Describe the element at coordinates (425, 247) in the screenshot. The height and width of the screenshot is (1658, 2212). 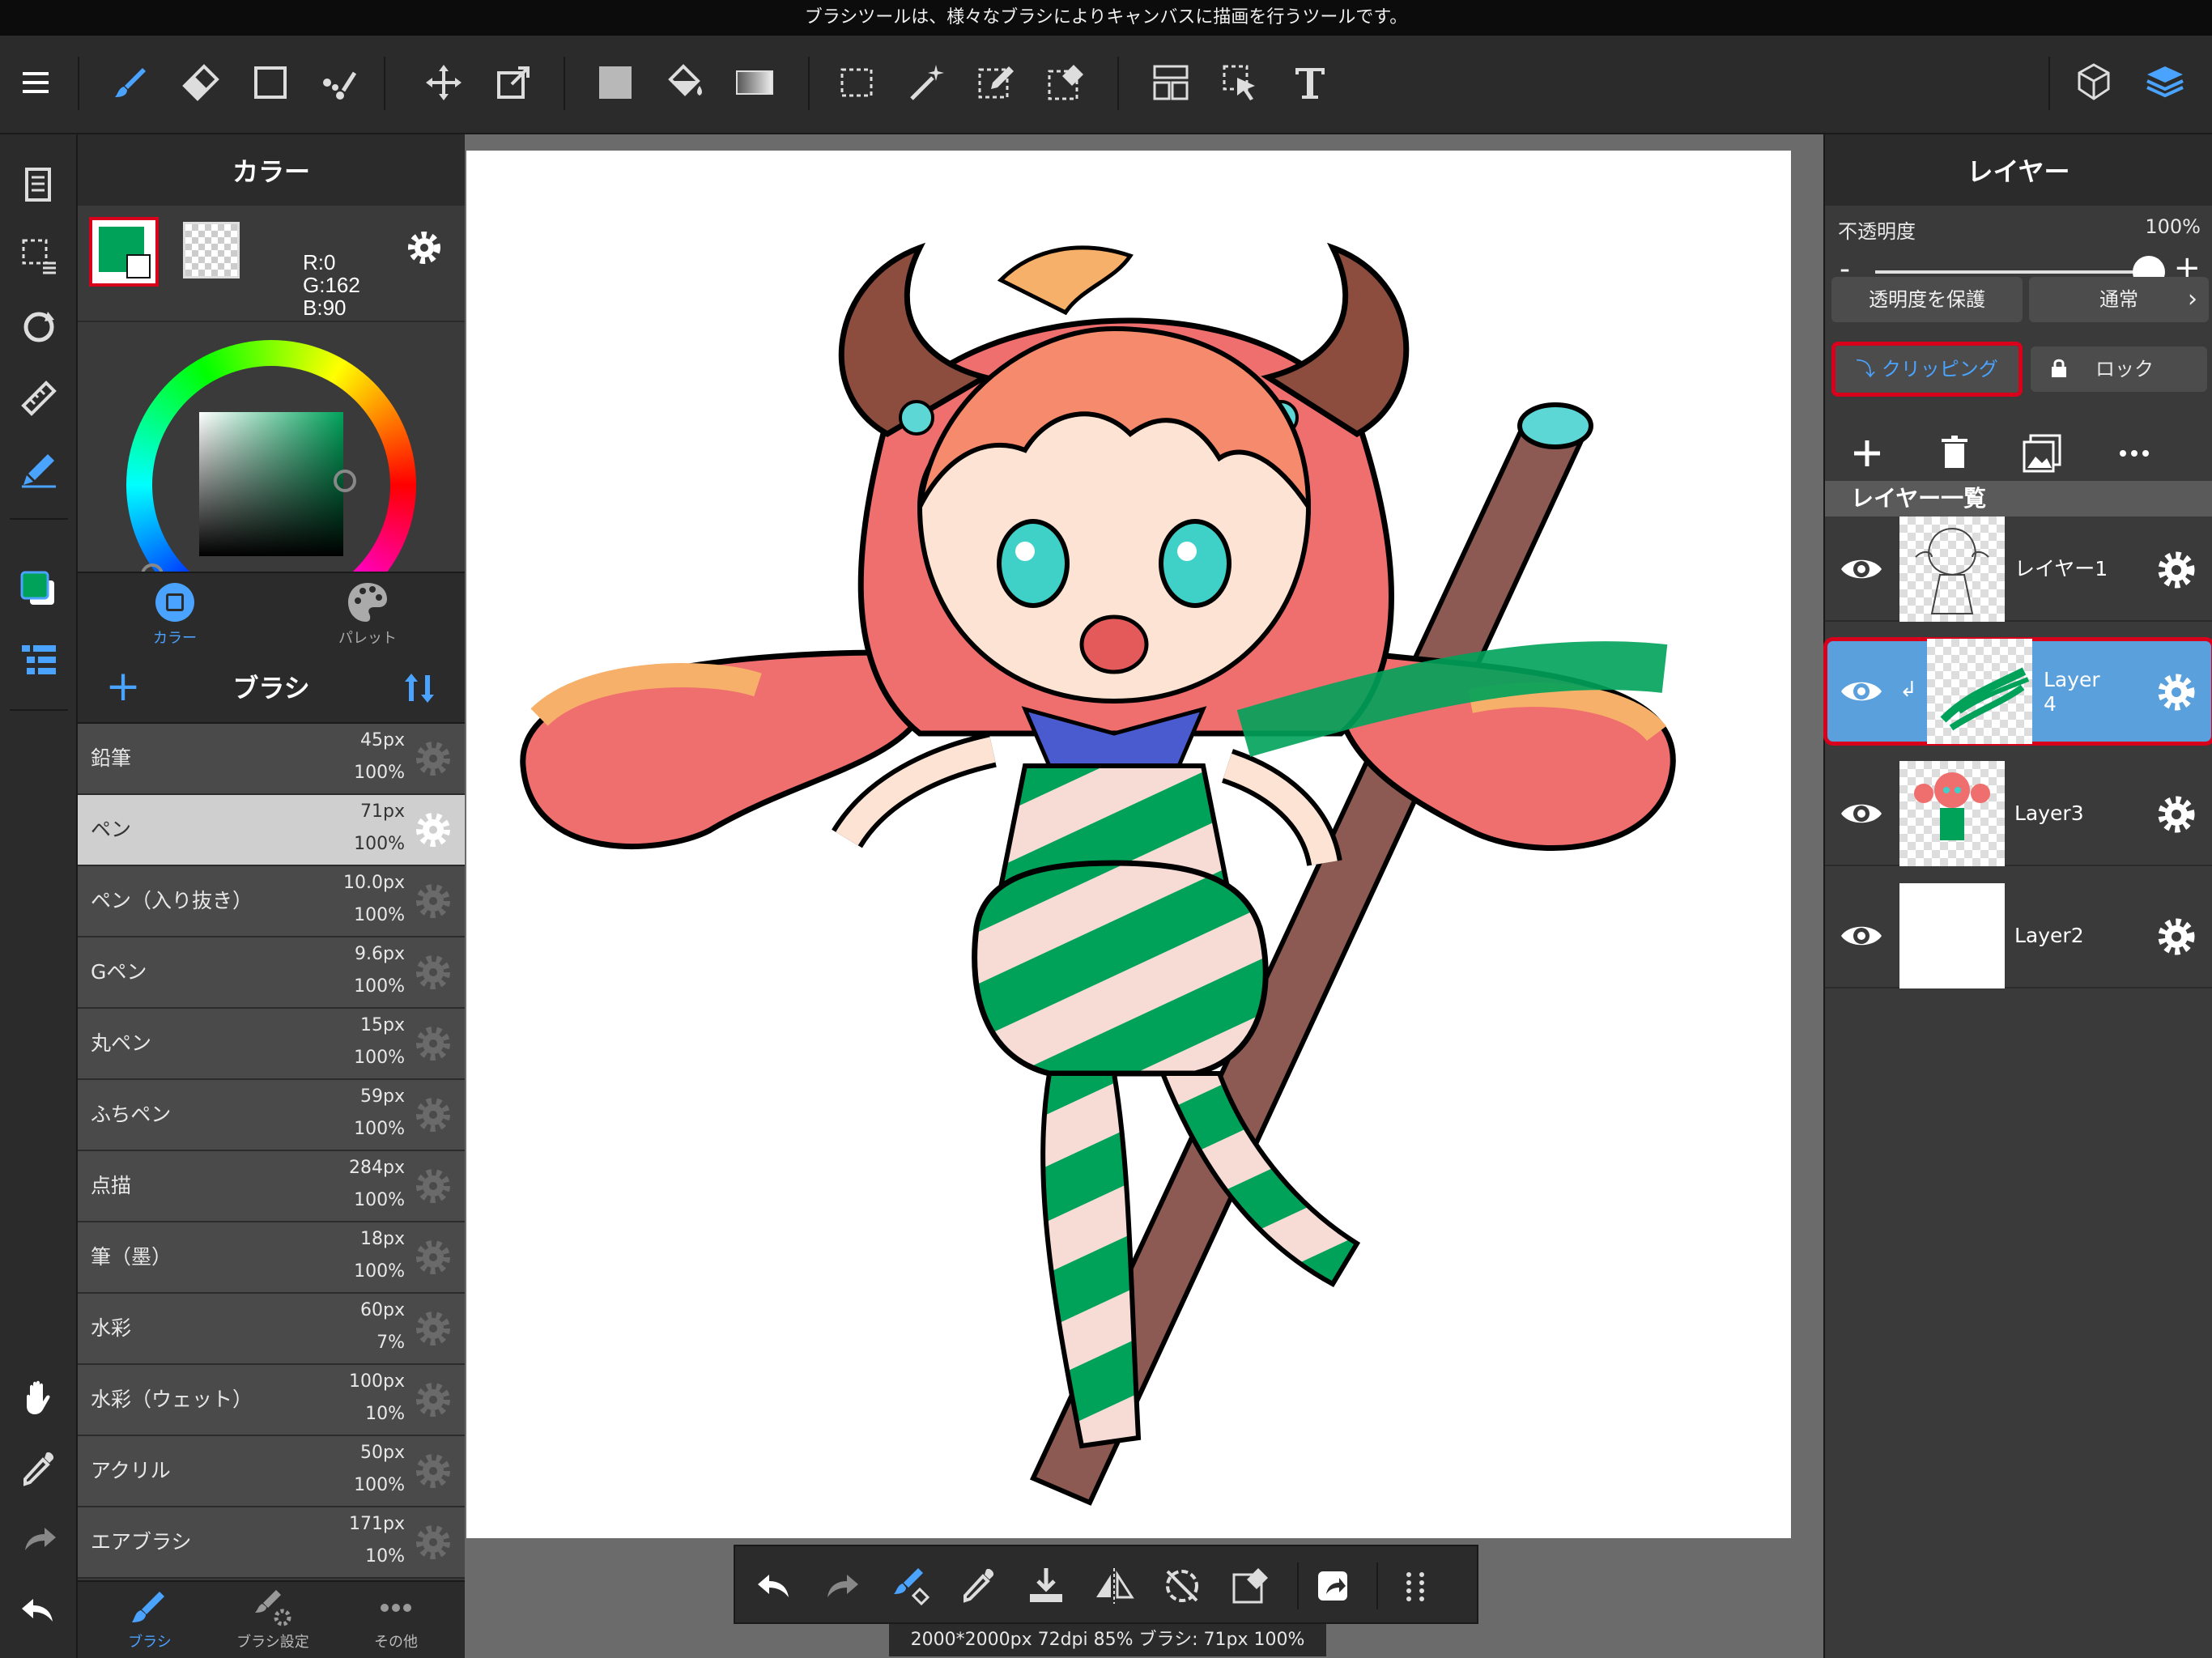
I see `color-settings-gear-icon` at that location.